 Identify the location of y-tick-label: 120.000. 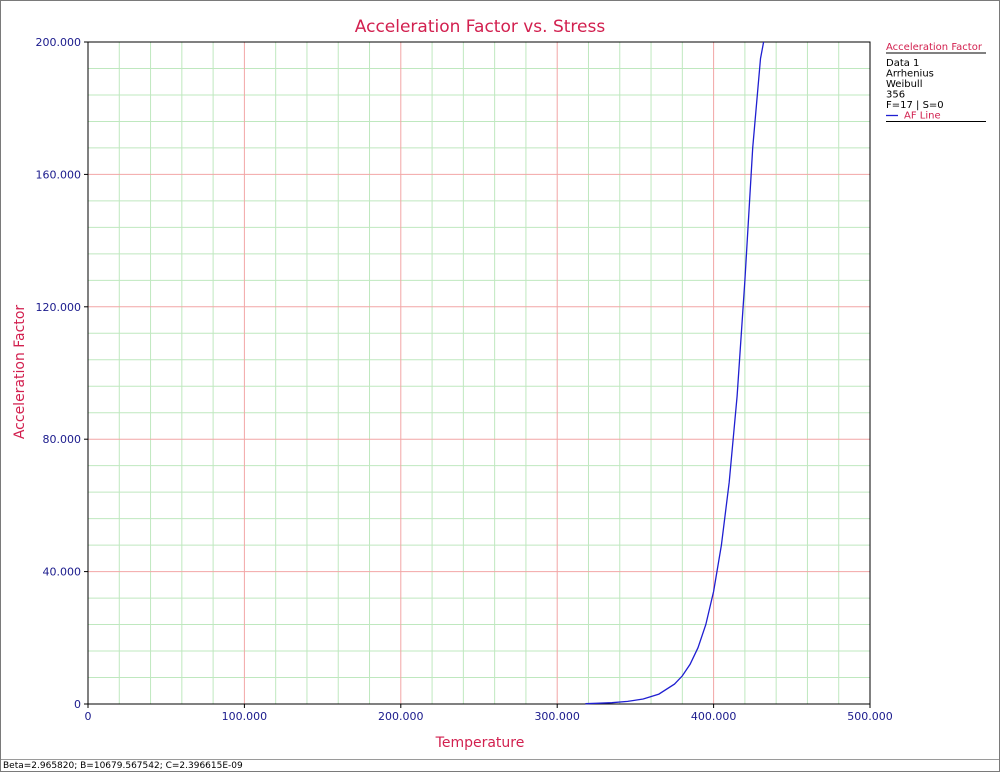
(59, 307).